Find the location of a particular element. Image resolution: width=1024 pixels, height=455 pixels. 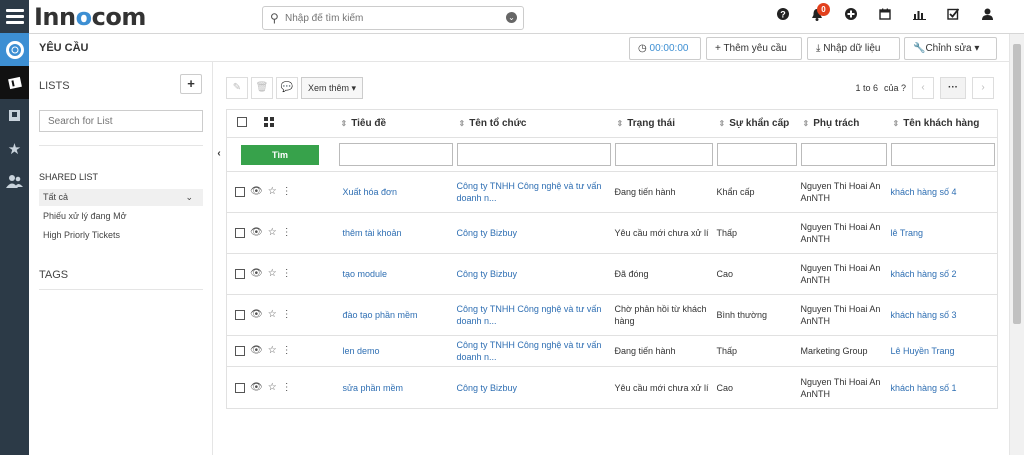

app-logo: Innocom is located at coordinates (90, 17).